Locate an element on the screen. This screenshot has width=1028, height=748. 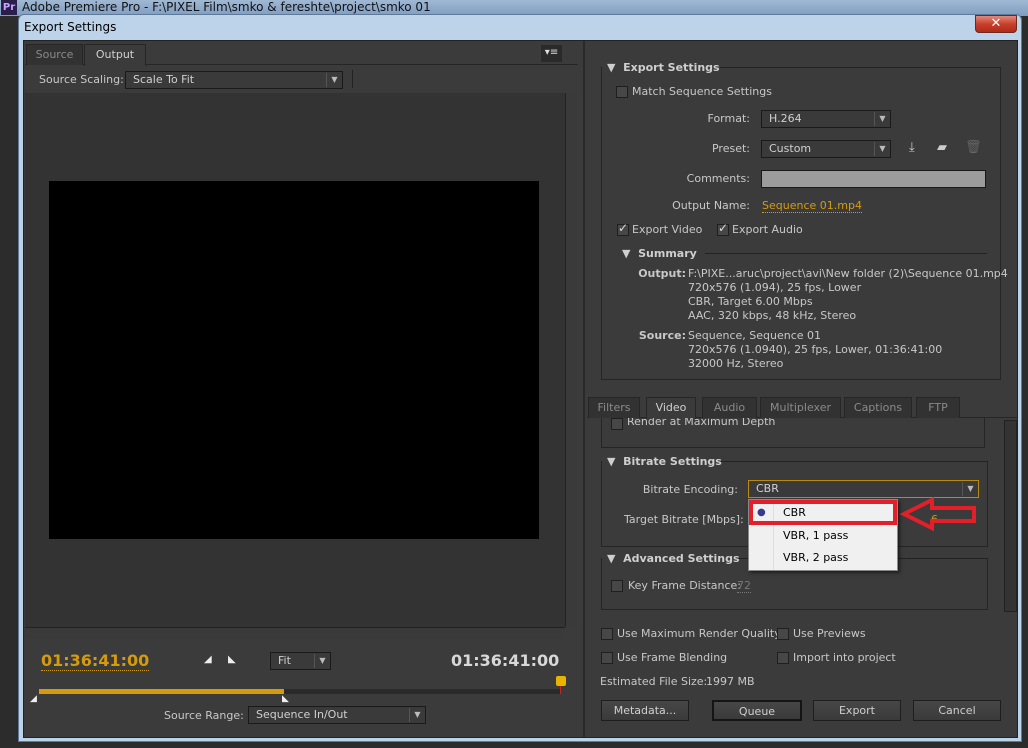
match-sequence-label: Match Sequence Settings is located at coordinates (702, 91).